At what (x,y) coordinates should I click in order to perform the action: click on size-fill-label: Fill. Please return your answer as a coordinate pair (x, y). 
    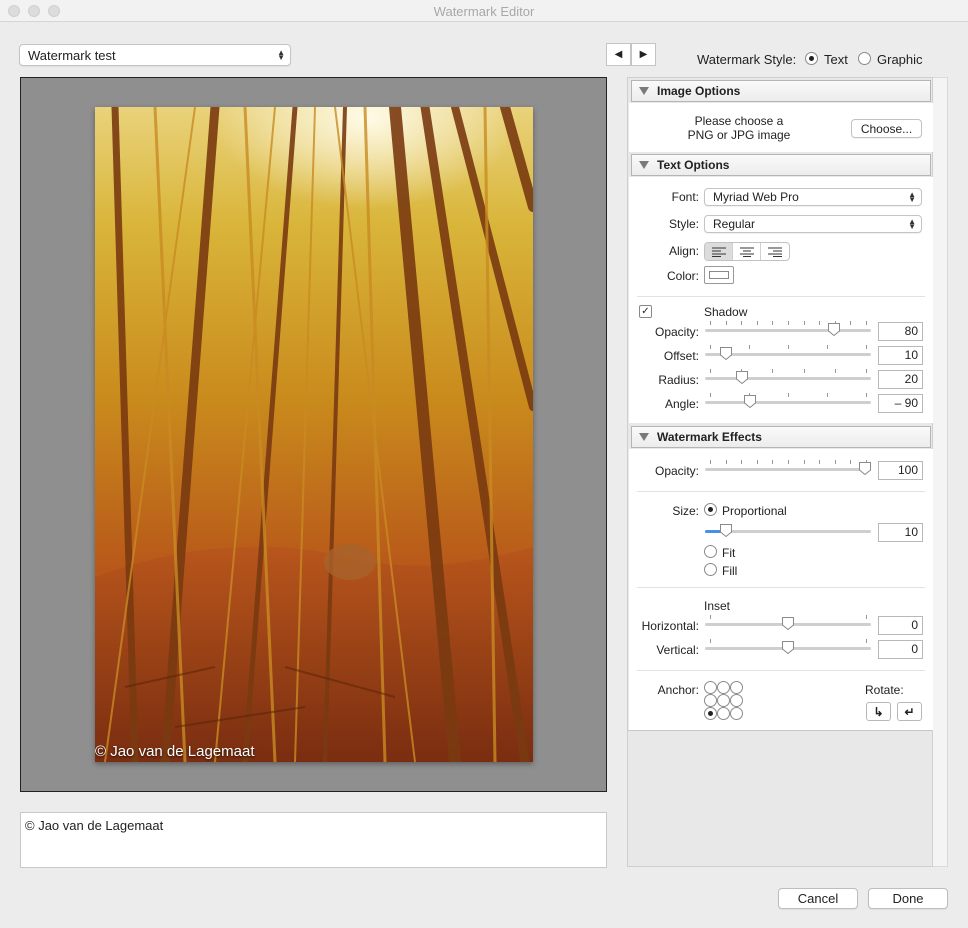
    Looking at the image, I should click on (730, 571).